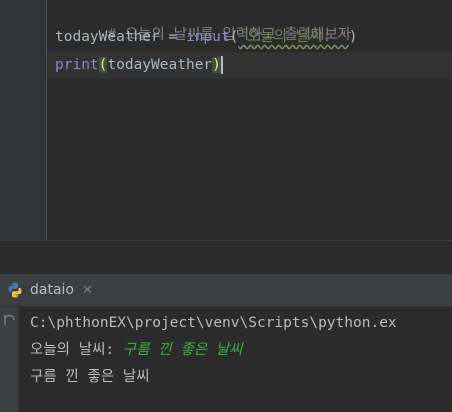 The width and height of the screenshot is (452, 412). Describe the element at coordinates (23, 120) in the screenshot. I see `editor-gutter` at that location.